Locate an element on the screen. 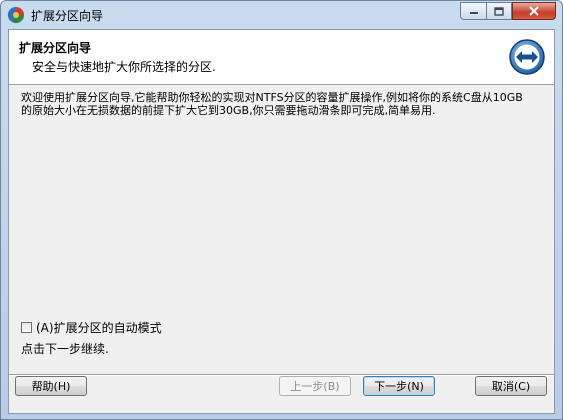  title-bar: 扩展分区向导 is located at coordinates (281, 15).